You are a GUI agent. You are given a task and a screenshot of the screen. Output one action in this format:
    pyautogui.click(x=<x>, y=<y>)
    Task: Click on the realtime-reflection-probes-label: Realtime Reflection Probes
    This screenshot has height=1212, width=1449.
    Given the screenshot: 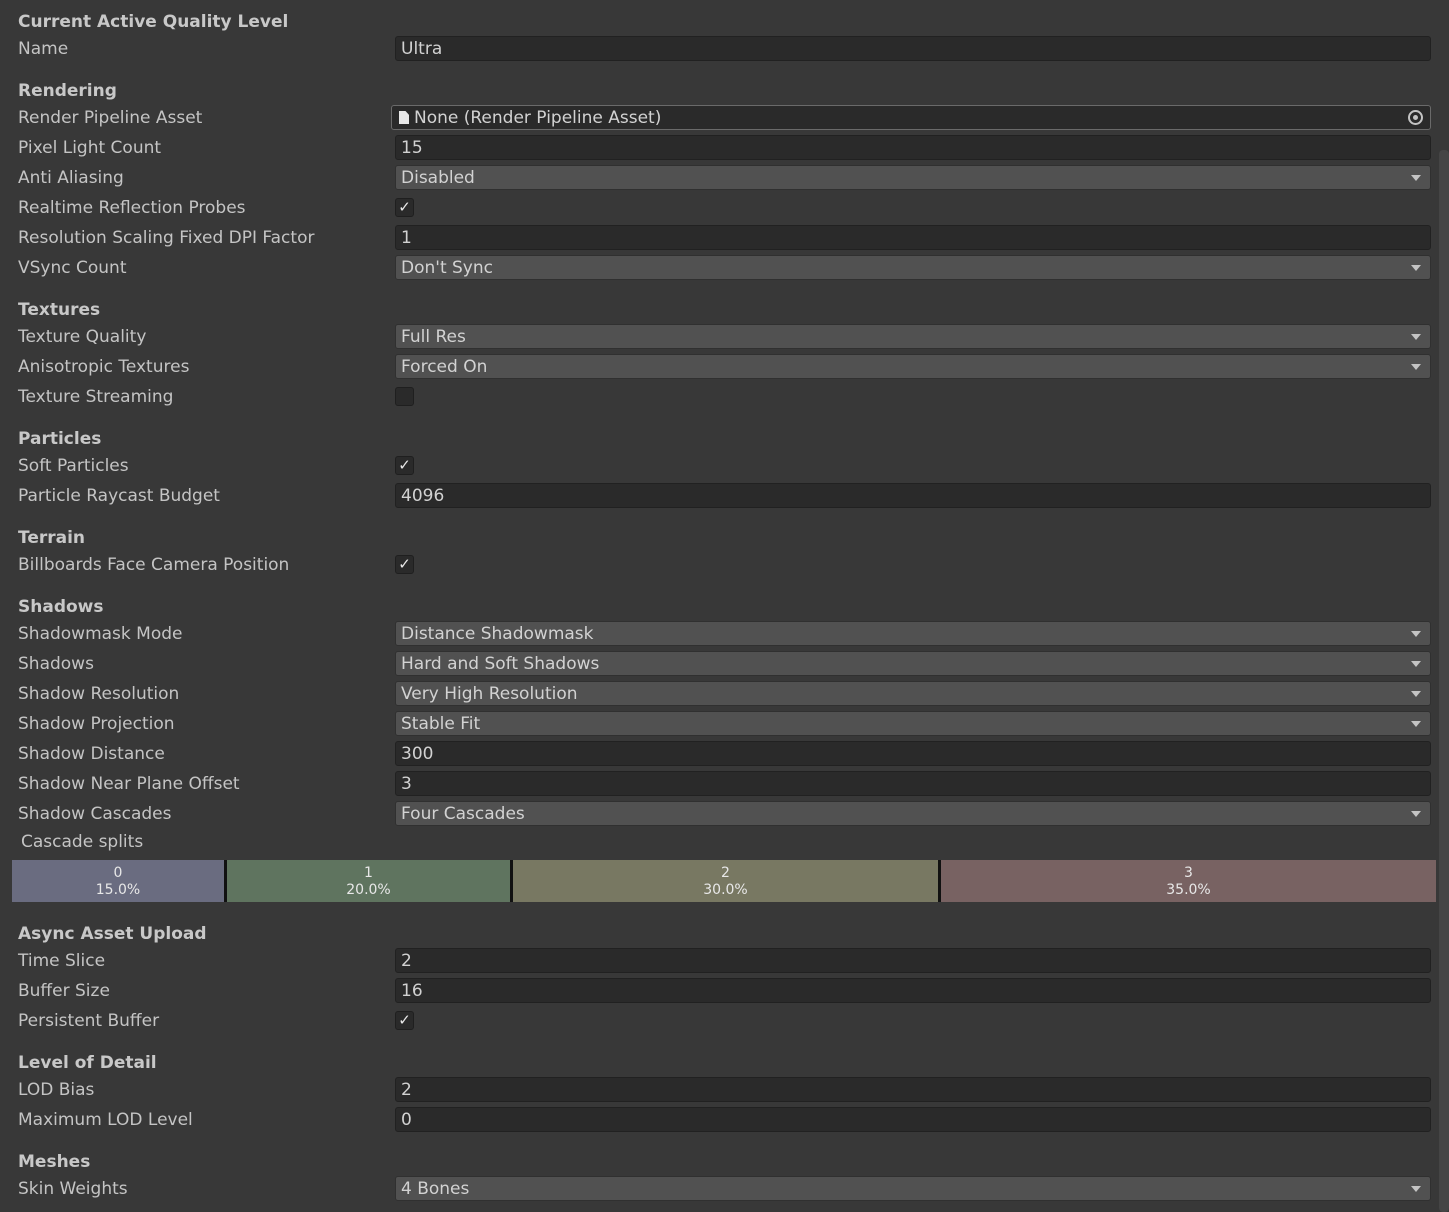 What is the action you would take?
    pyautogui.click(x=132, y=208)
    